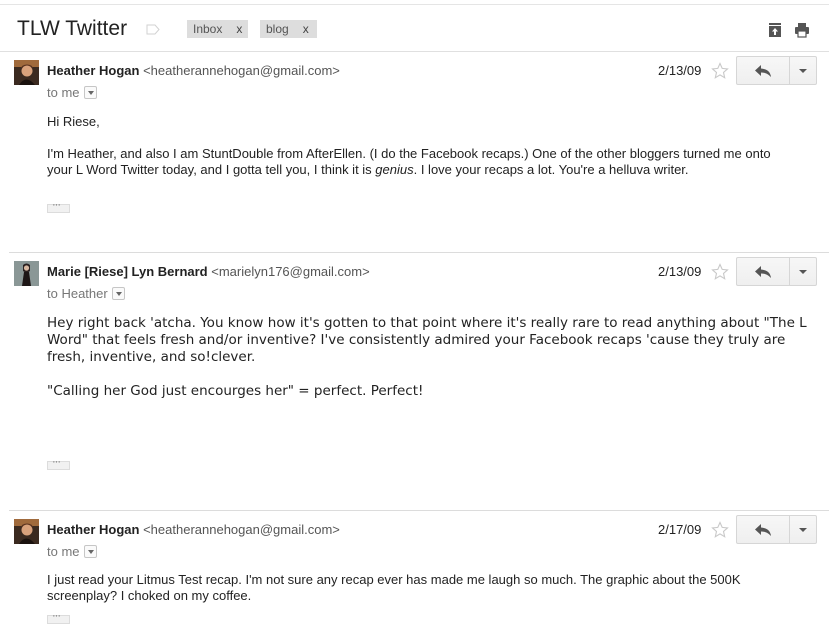  What do you see at coordinates (239, 29) in the screenshot?
I see `remove-label-inbox-button: x` at bounding box center [239, 29].